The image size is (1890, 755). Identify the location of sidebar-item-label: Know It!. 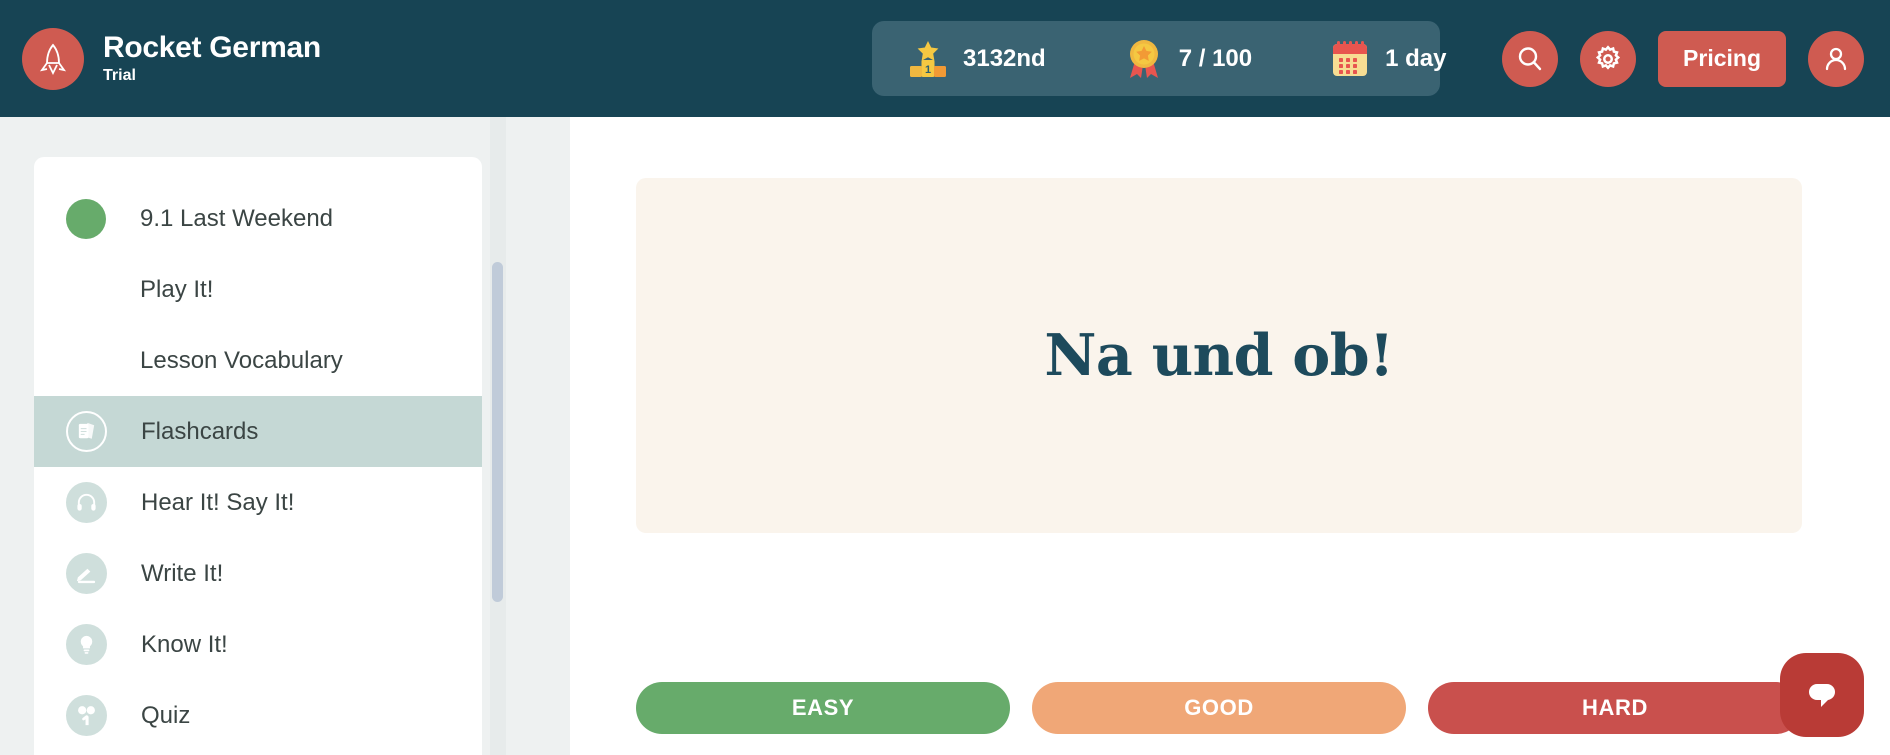
(184, 644).